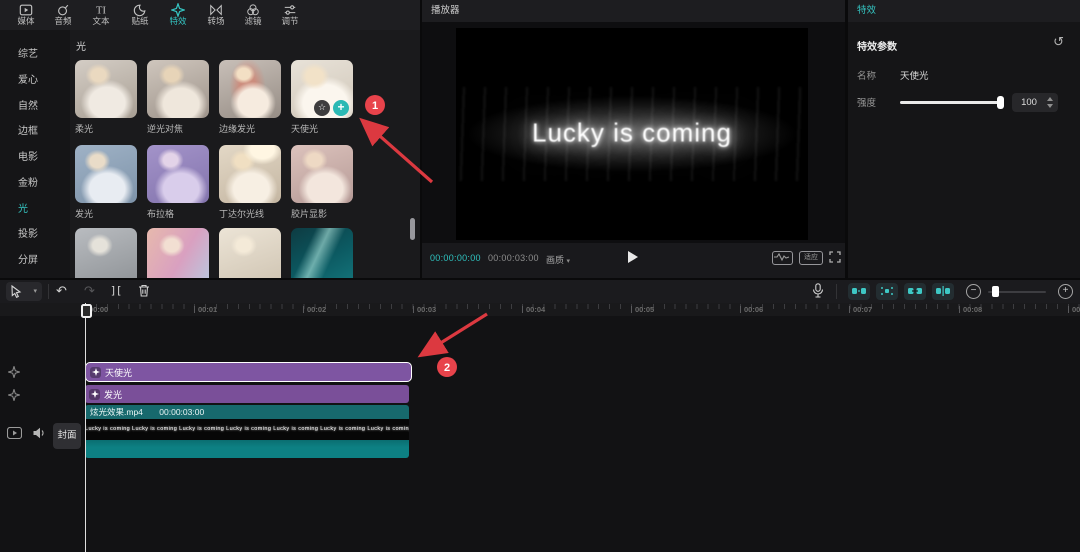 The image size is (1080, 552). Describe the element at coordinates (205, 309) in the screenshot. I see `ruler-label: 00:01` at that location.